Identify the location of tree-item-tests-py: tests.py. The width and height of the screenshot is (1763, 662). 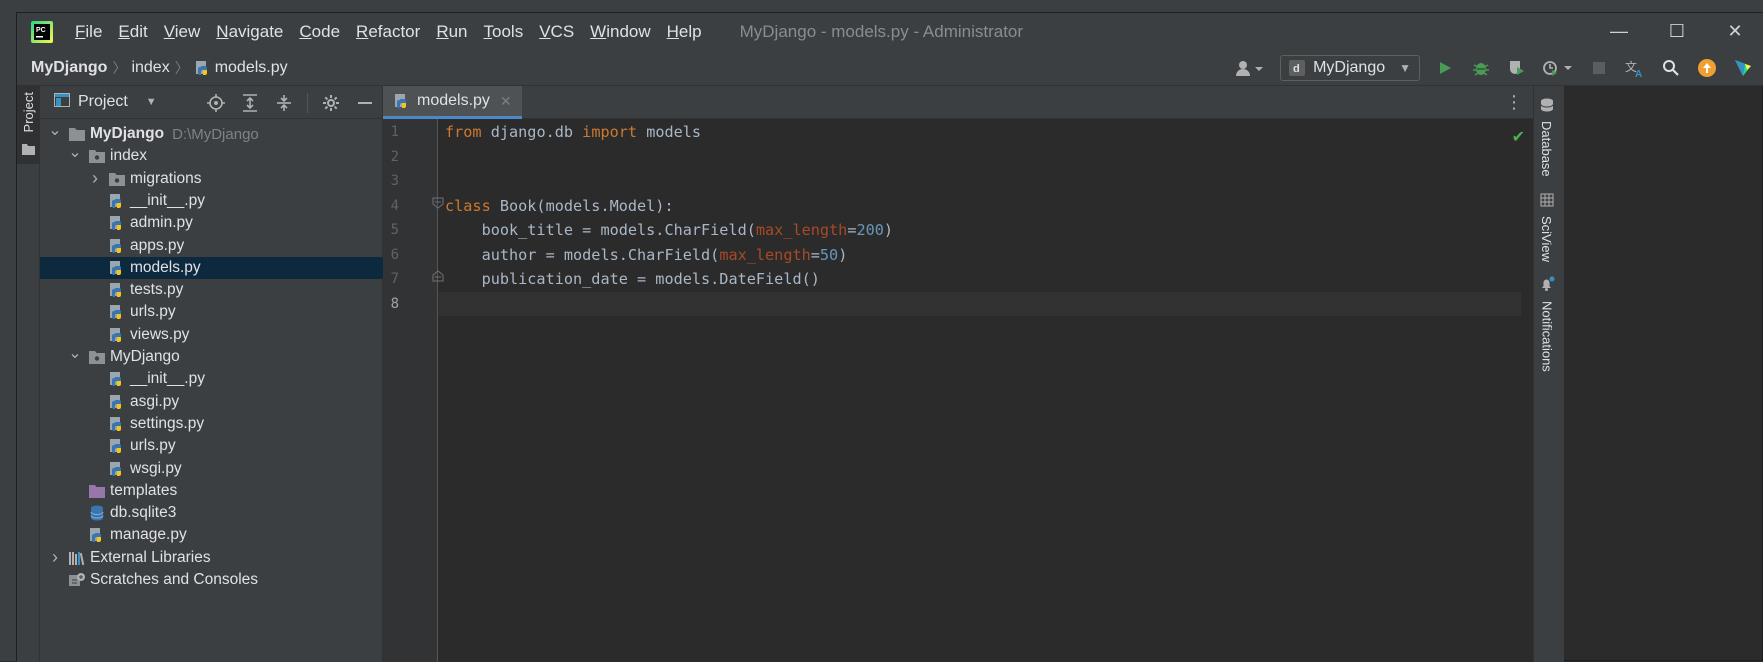
(211, 290).